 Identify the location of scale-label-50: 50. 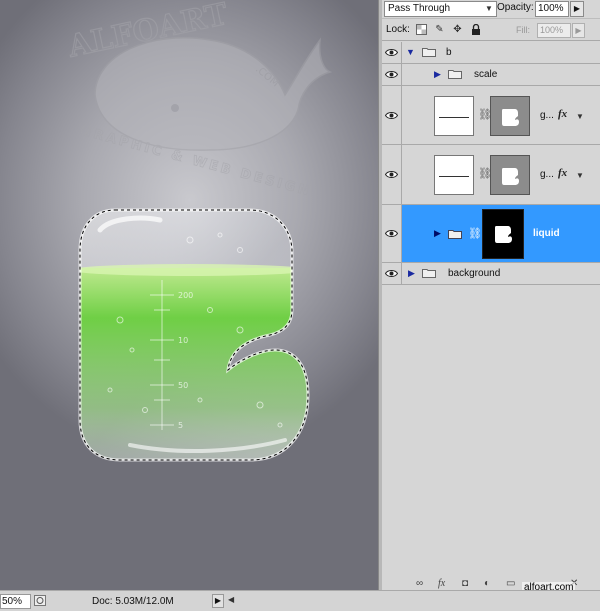
(183, 385).